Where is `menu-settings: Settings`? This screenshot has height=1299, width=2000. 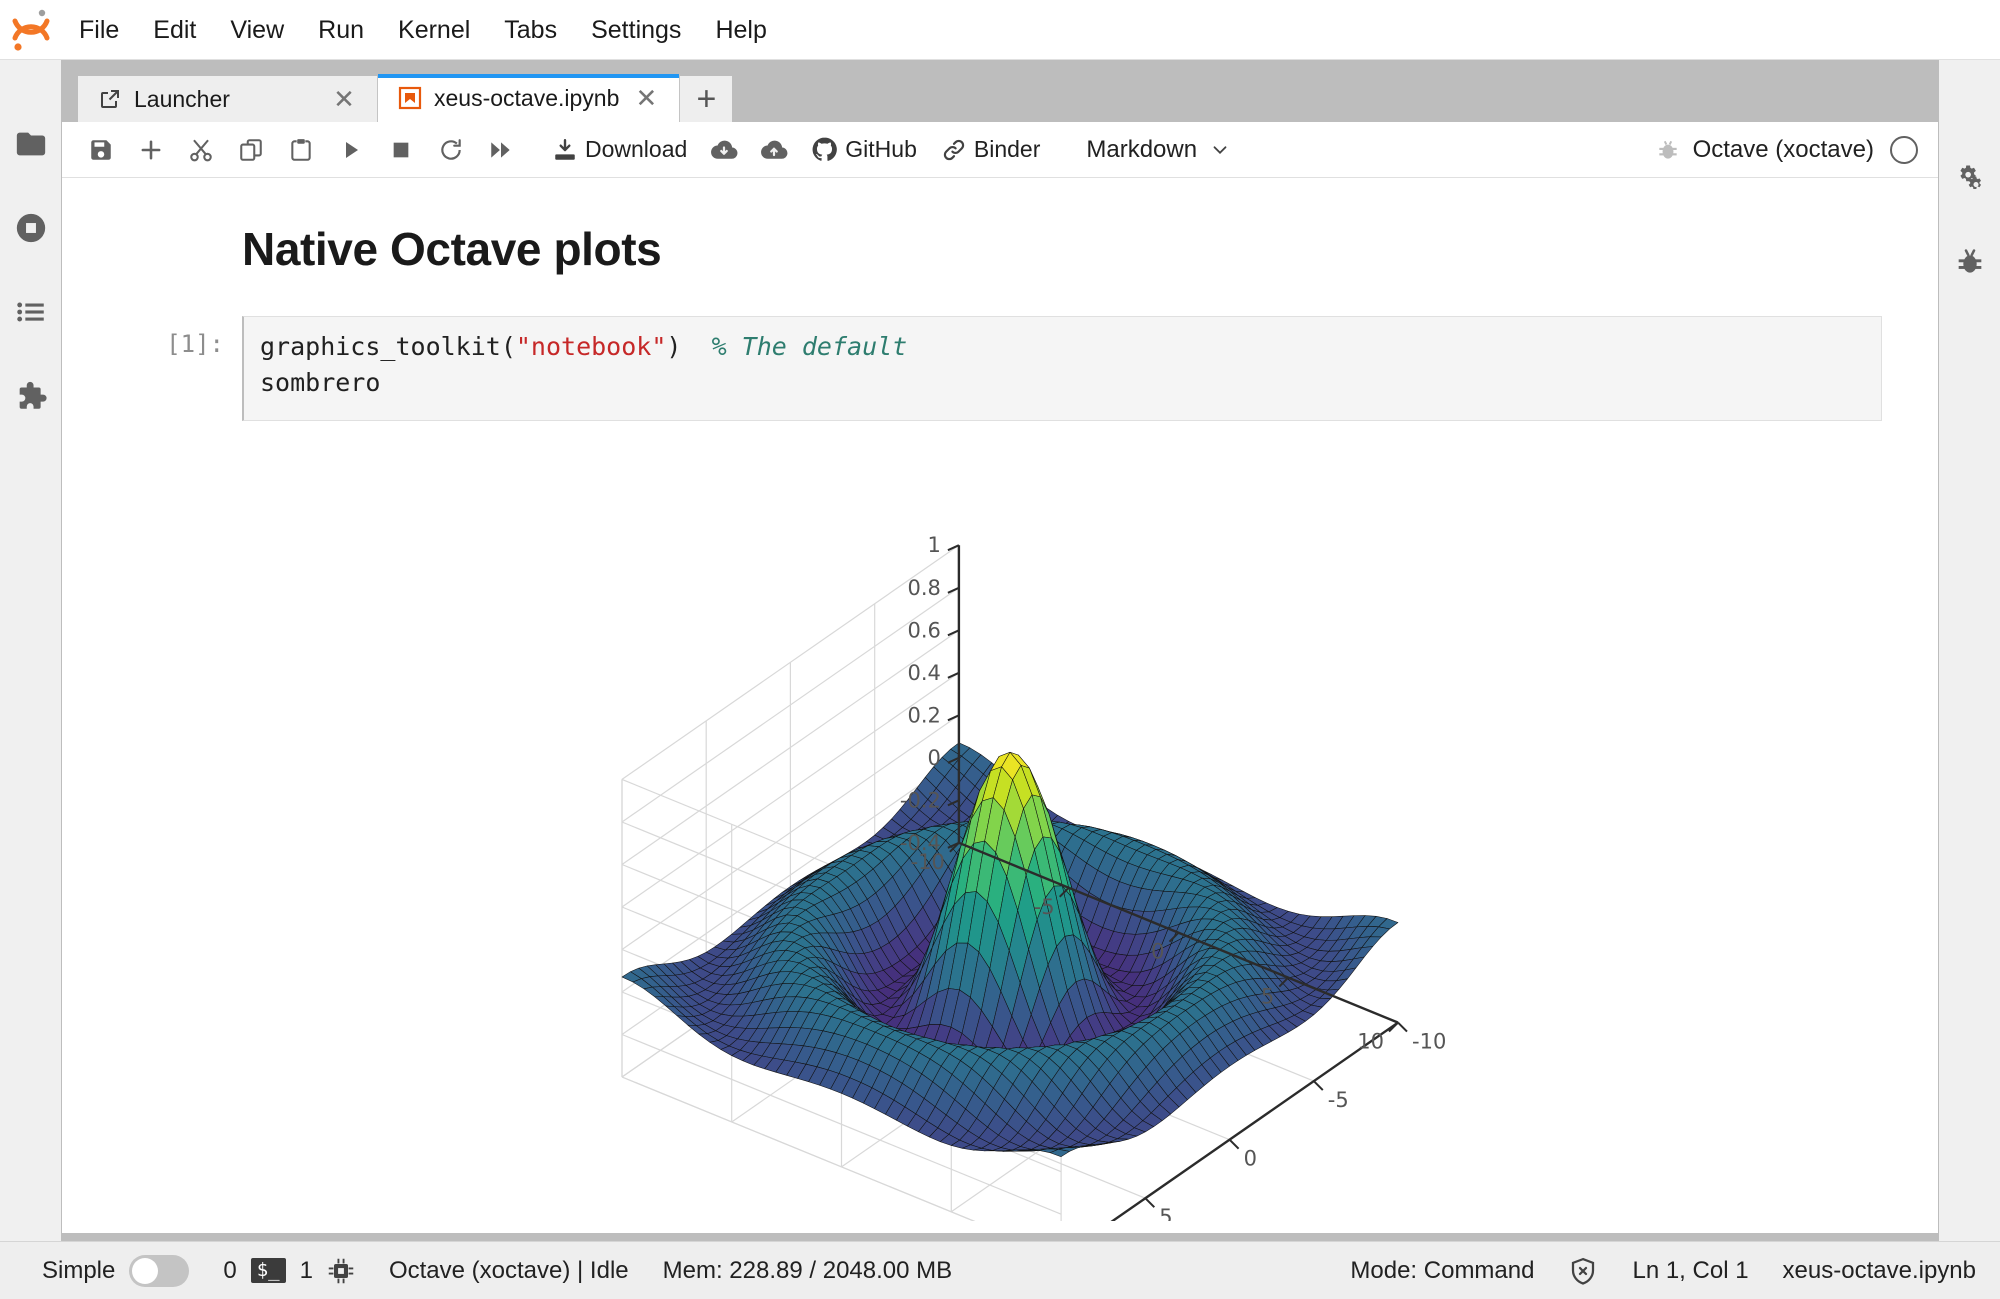
menu-settings: Settings is located at coordinates (636, 30).